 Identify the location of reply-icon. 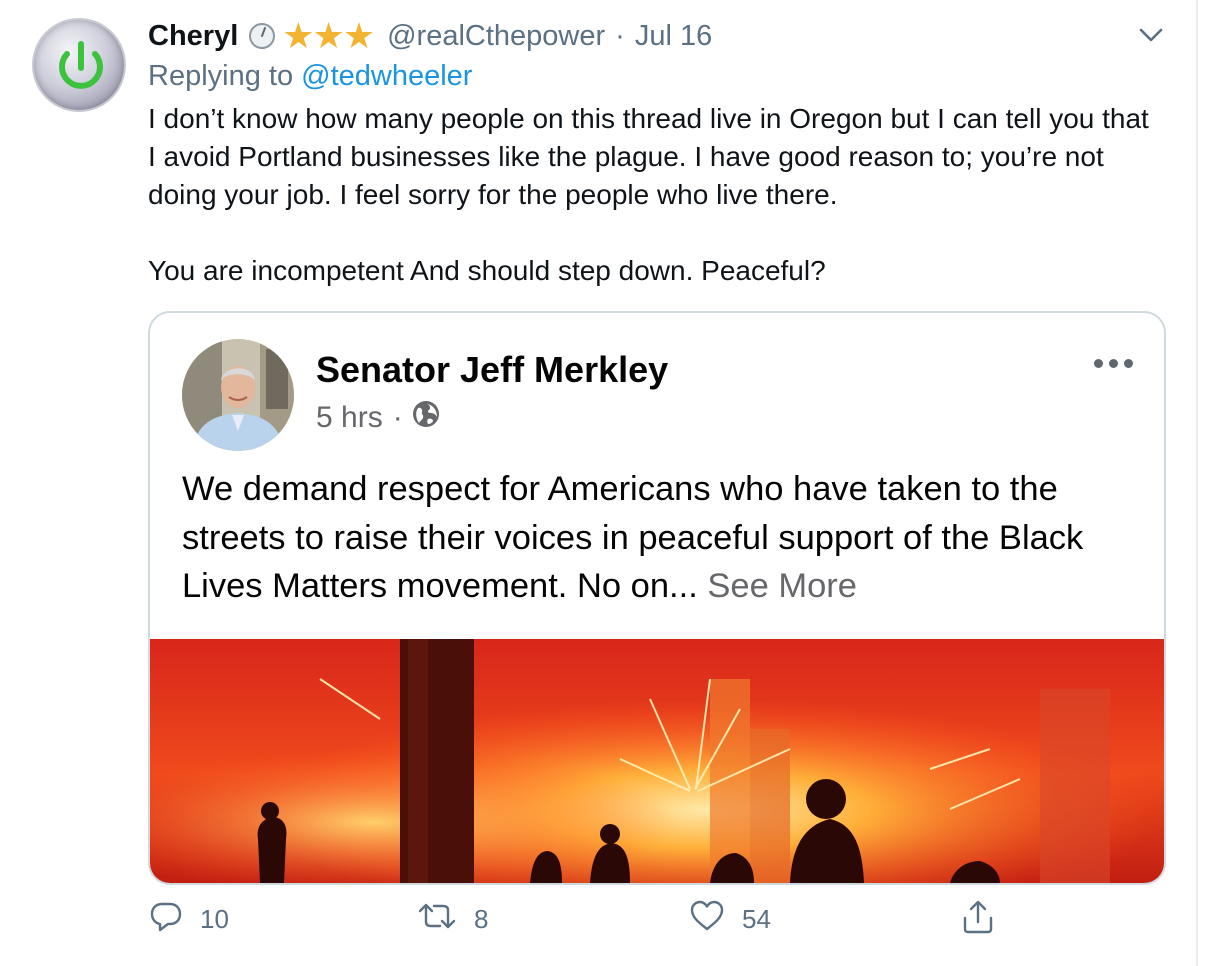
(166, 919).